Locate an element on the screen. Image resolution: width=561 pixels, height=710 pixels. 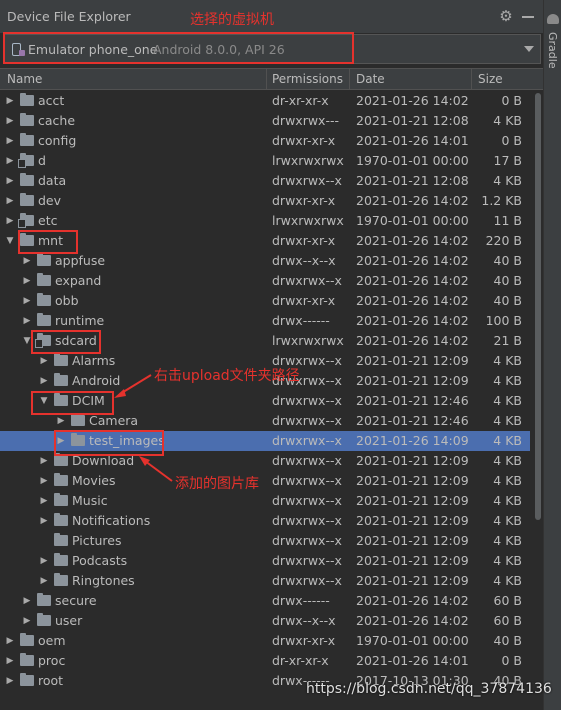
arrow-head is located at coordinates (120, 393).